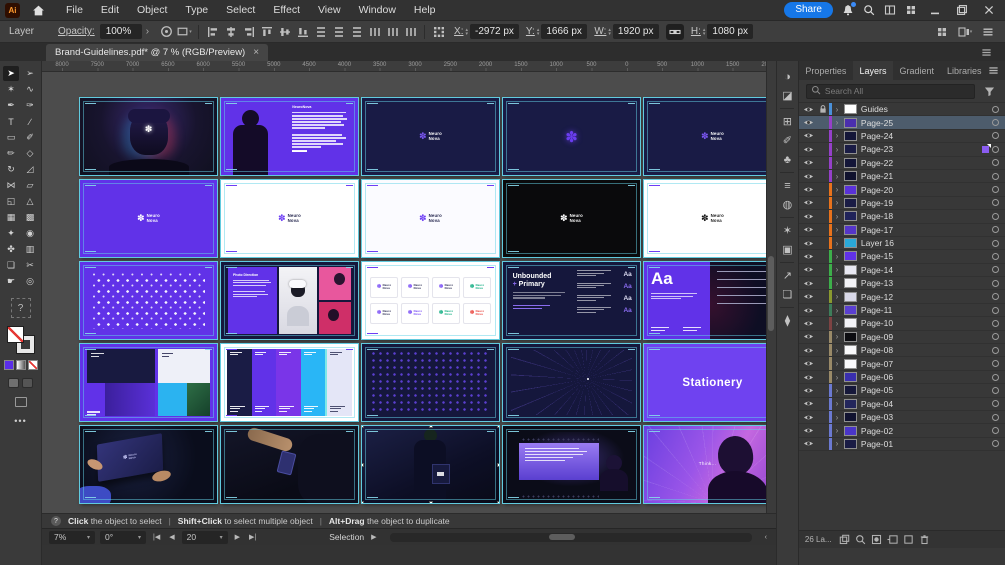  I want to click on distribute-right-icon, so click(410, 32).